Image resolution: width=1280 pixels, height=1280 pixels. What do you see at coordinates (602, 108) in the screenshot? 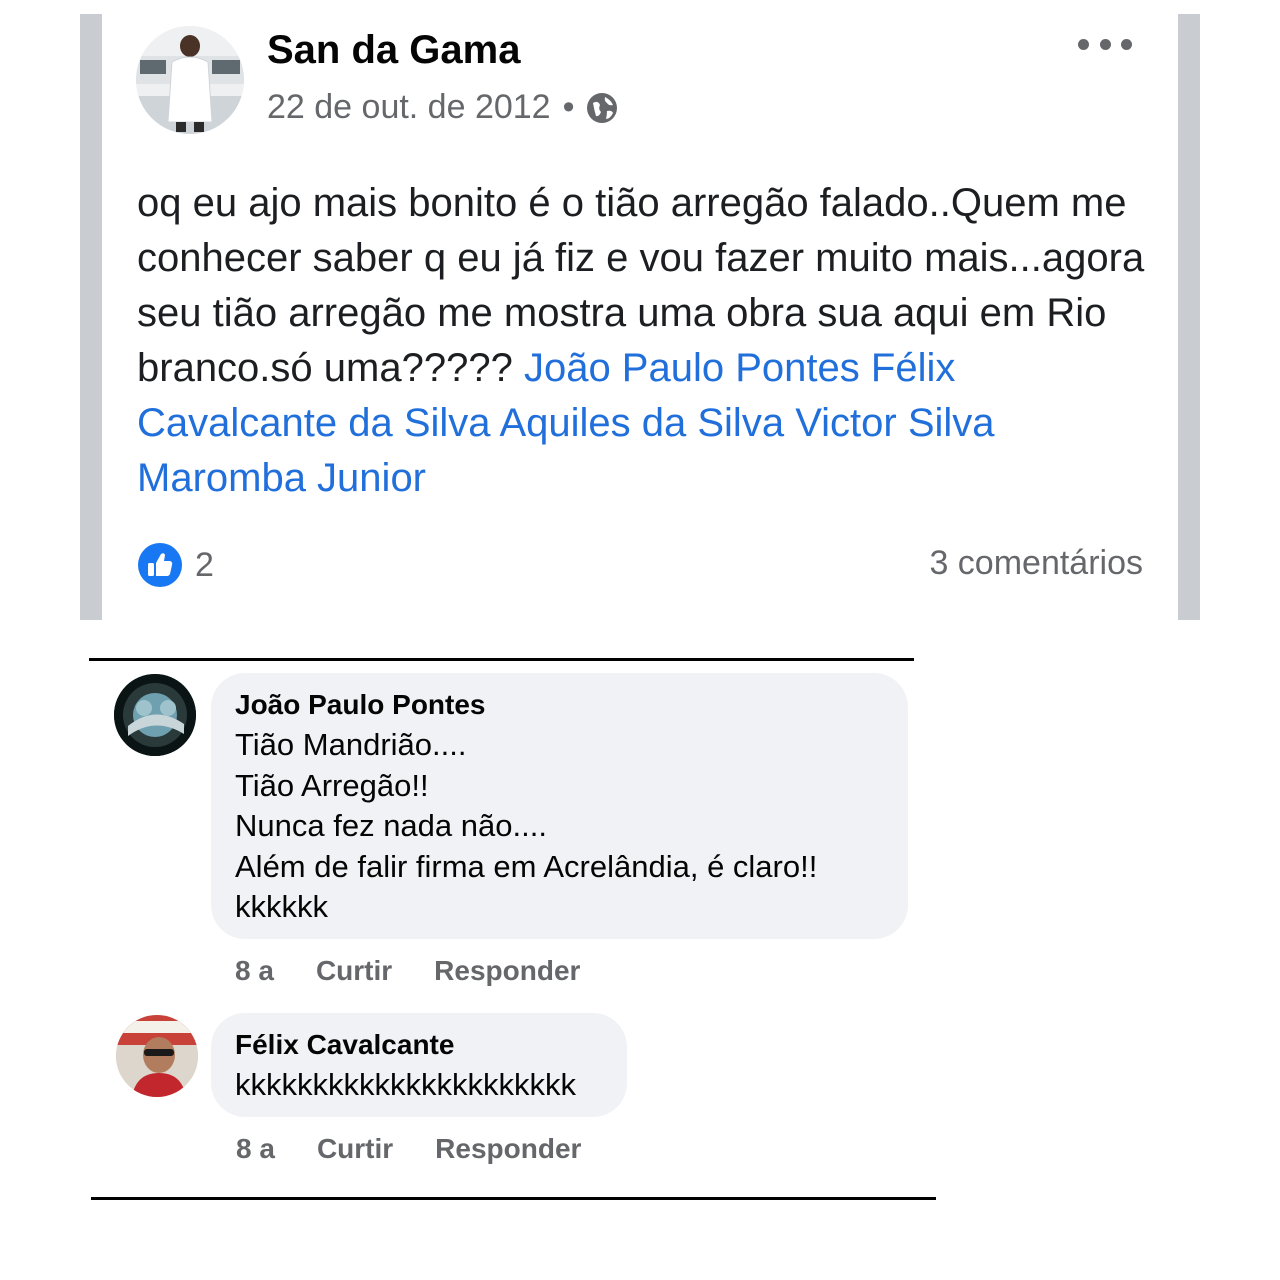
I see `globe-icon` at bounding box center [602, 108].